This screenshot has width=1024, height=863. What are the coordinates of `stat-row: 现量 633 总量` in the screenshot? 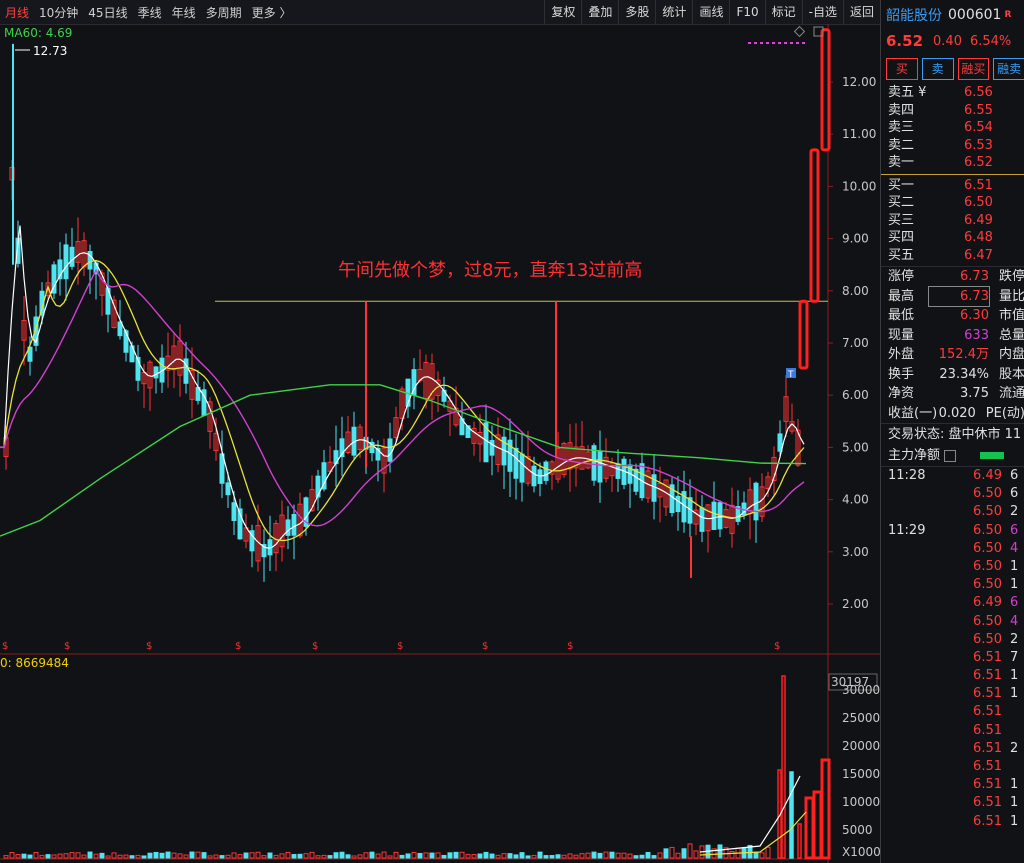 It's located at (952, 336).